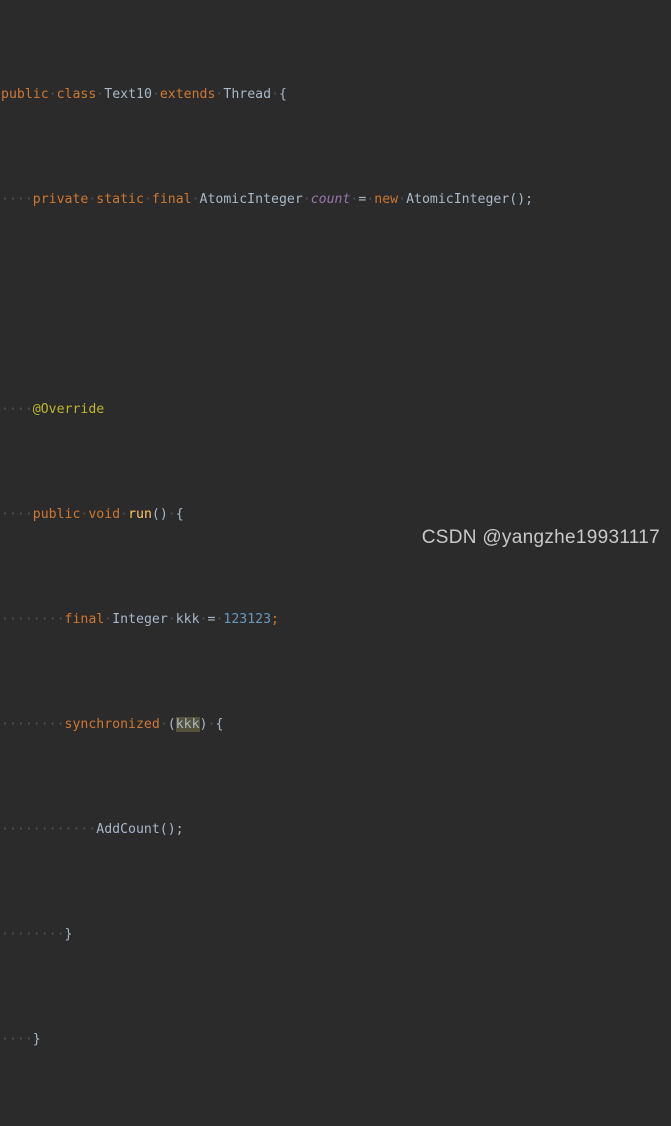 The height and width of the screenshot is (1126, 671). Describe the element at coordinates (251, 199) in the screenshot. I see `token-type: AtomicInteger` at that location.